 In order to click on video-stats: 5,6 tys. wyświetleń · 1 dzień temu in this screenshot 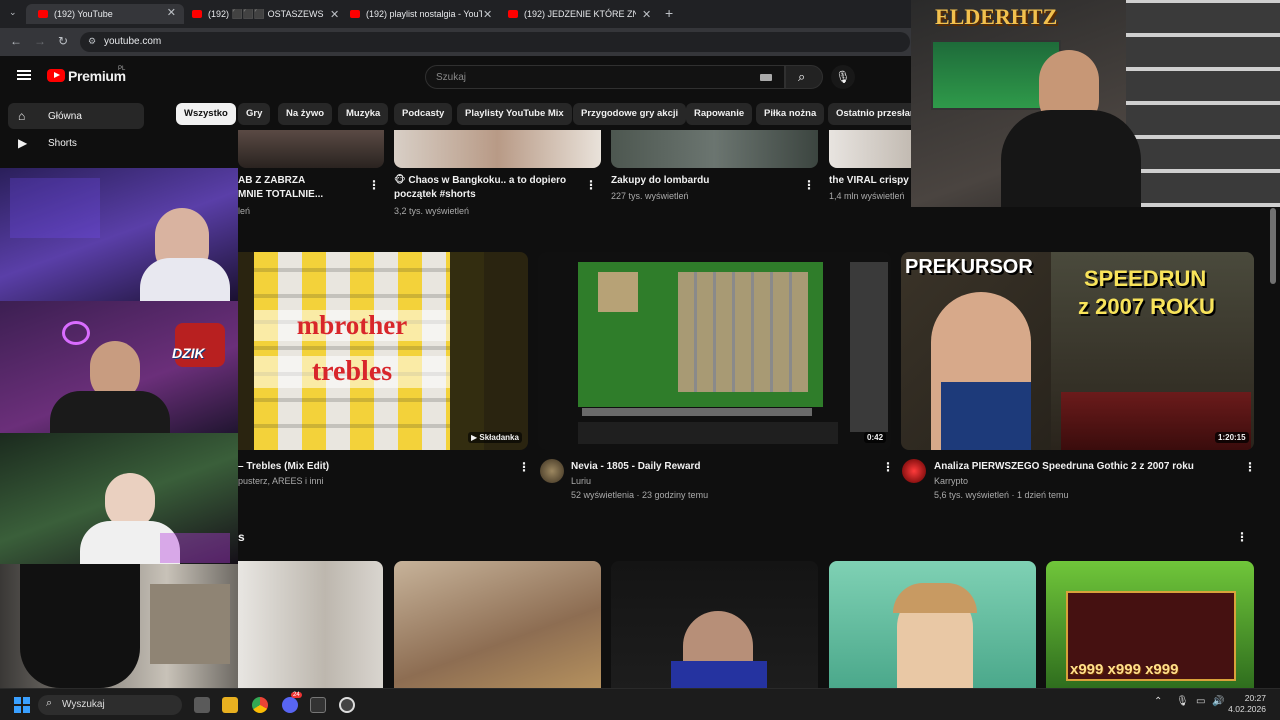, I will do `click(1001, 495)`.